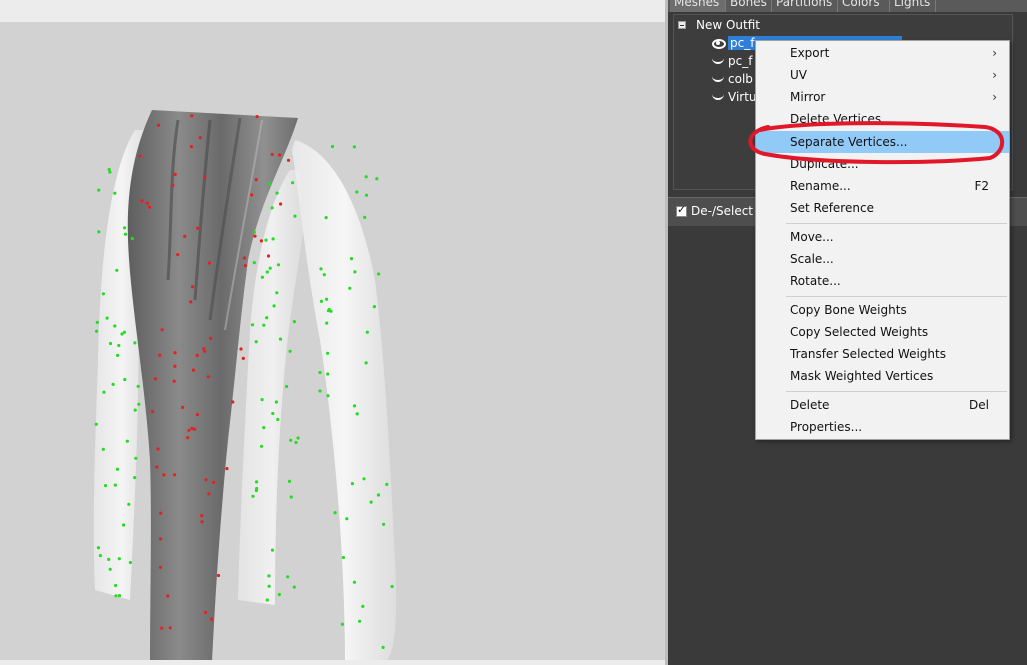 This screenshot has height=665, width=1027. I want to click on tree-item-label: pc_f, so click(740, 61).